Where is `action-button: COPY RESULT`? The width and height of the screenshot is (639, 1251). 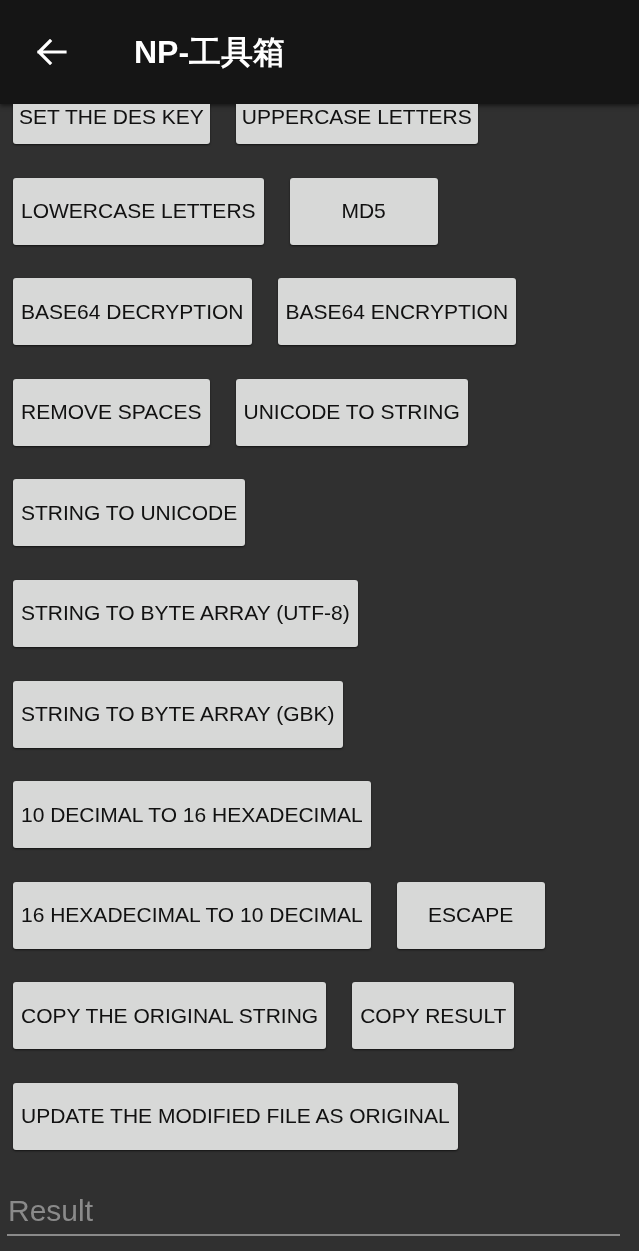
action-button: COPY RESULT is located at coordinates (433, 1016).